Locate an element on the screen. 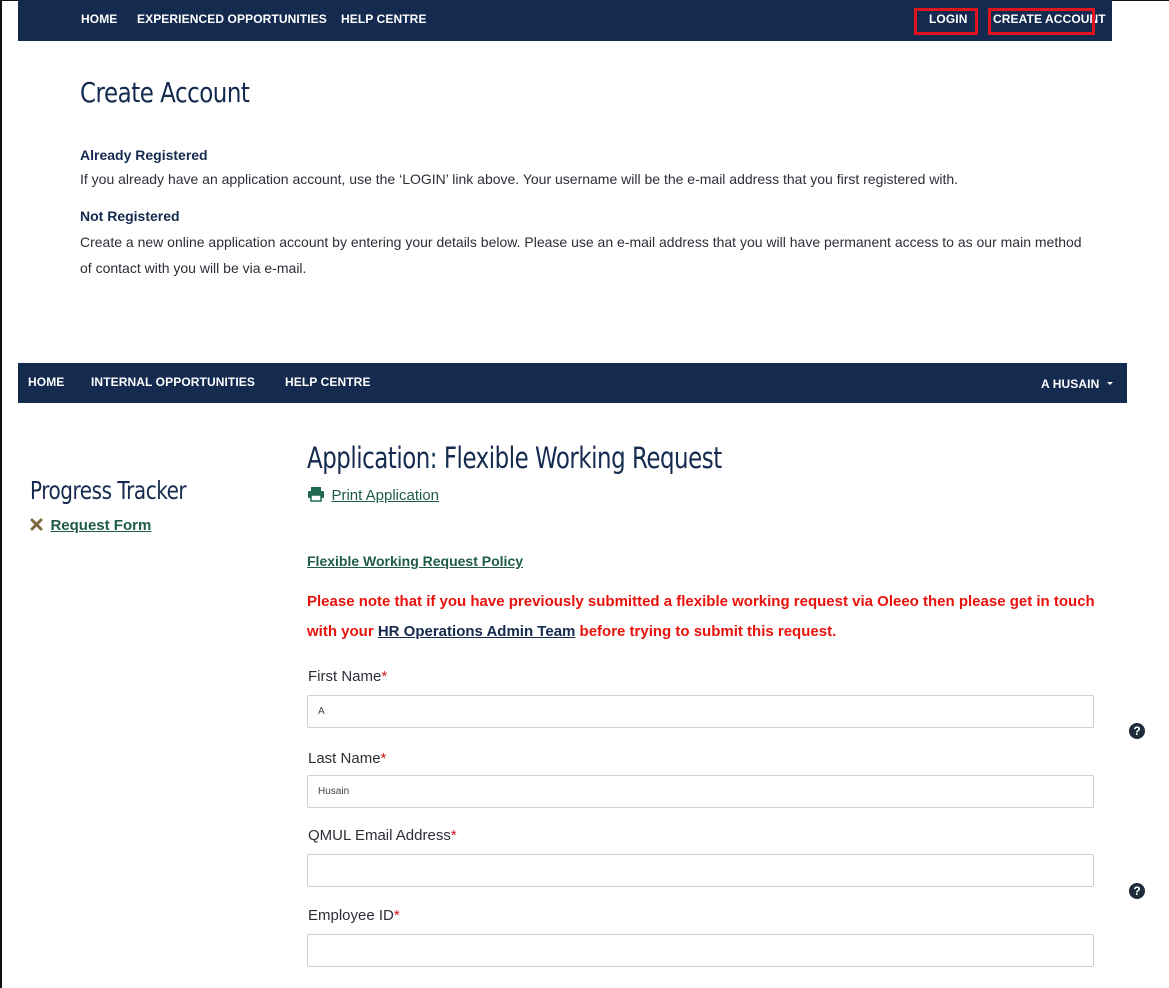 The image size is (1169, 988). policy-link: Flexible Working Request Policy is located at coordinates (415, 561).